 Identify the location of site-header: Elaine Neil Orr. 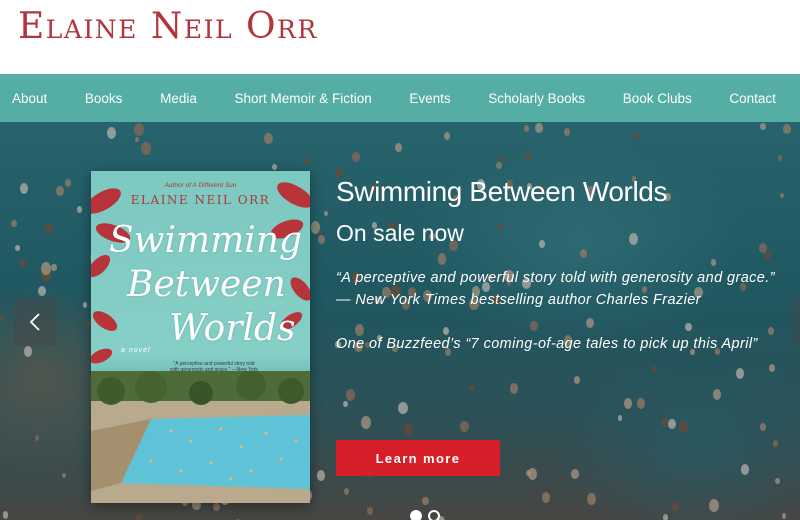
(400, 37).